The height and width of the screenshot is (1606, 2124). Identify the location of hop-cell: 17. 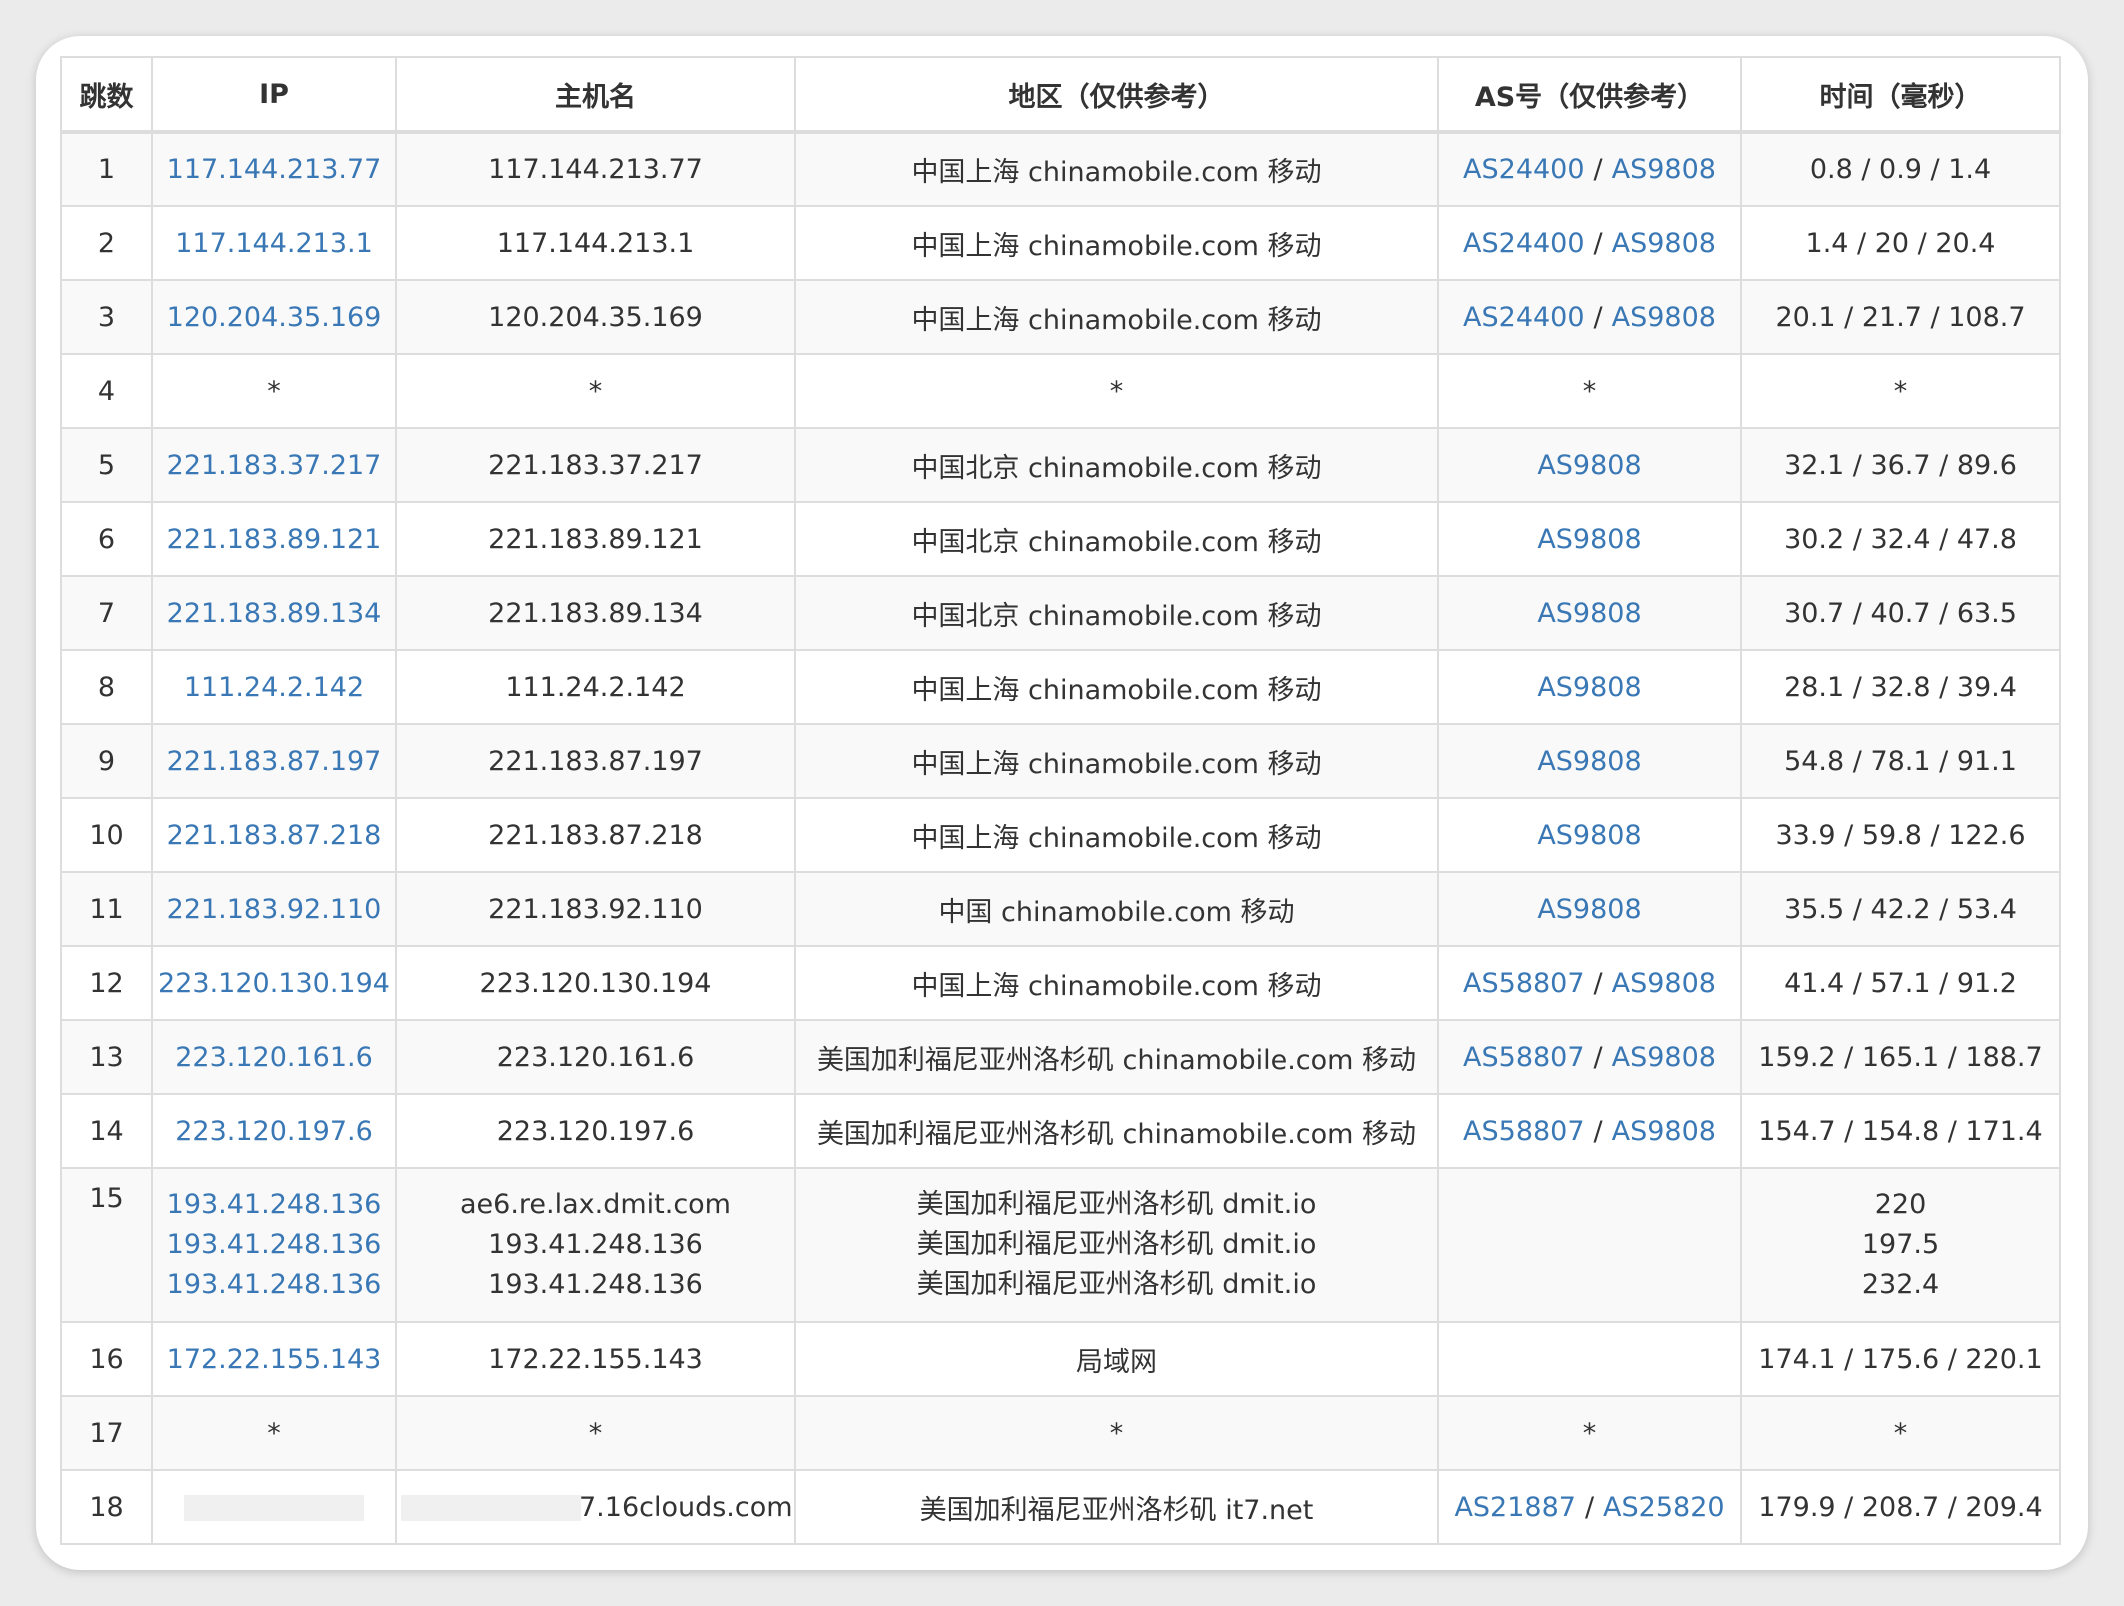
(106, 1433).